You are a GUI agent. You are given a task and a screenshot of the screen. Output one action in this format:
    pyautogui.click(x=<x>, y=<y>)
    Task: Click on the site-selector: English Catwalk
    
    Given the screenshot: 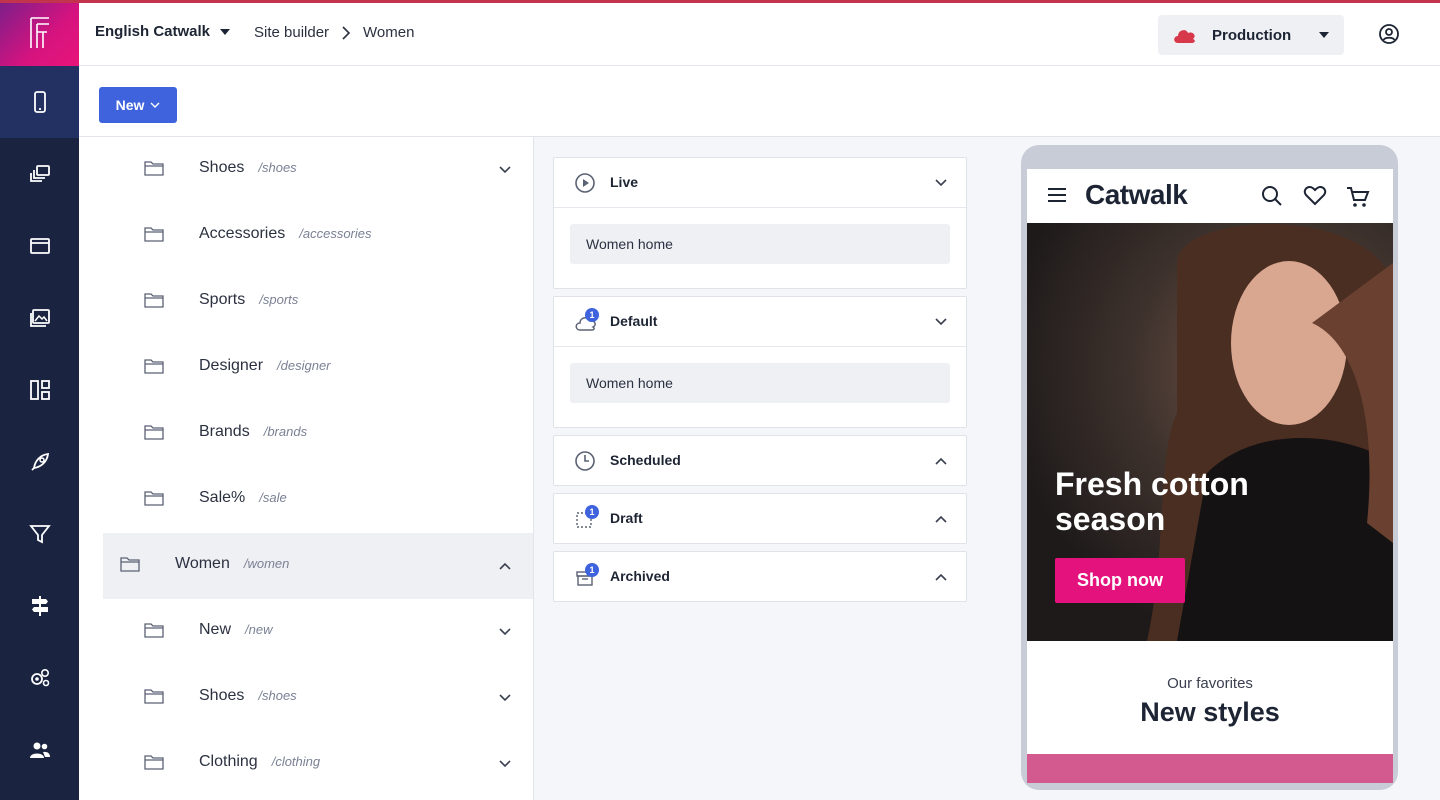 What is the action you would take?
    pyautogui.click(x=163, y=31)
    